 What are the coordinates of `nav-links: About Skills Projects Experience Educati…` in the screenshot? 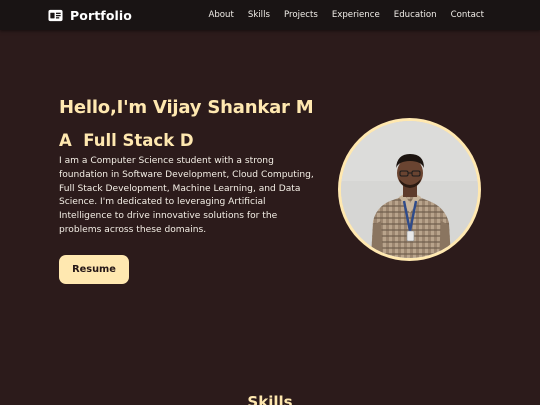 It's located at (346, 15).